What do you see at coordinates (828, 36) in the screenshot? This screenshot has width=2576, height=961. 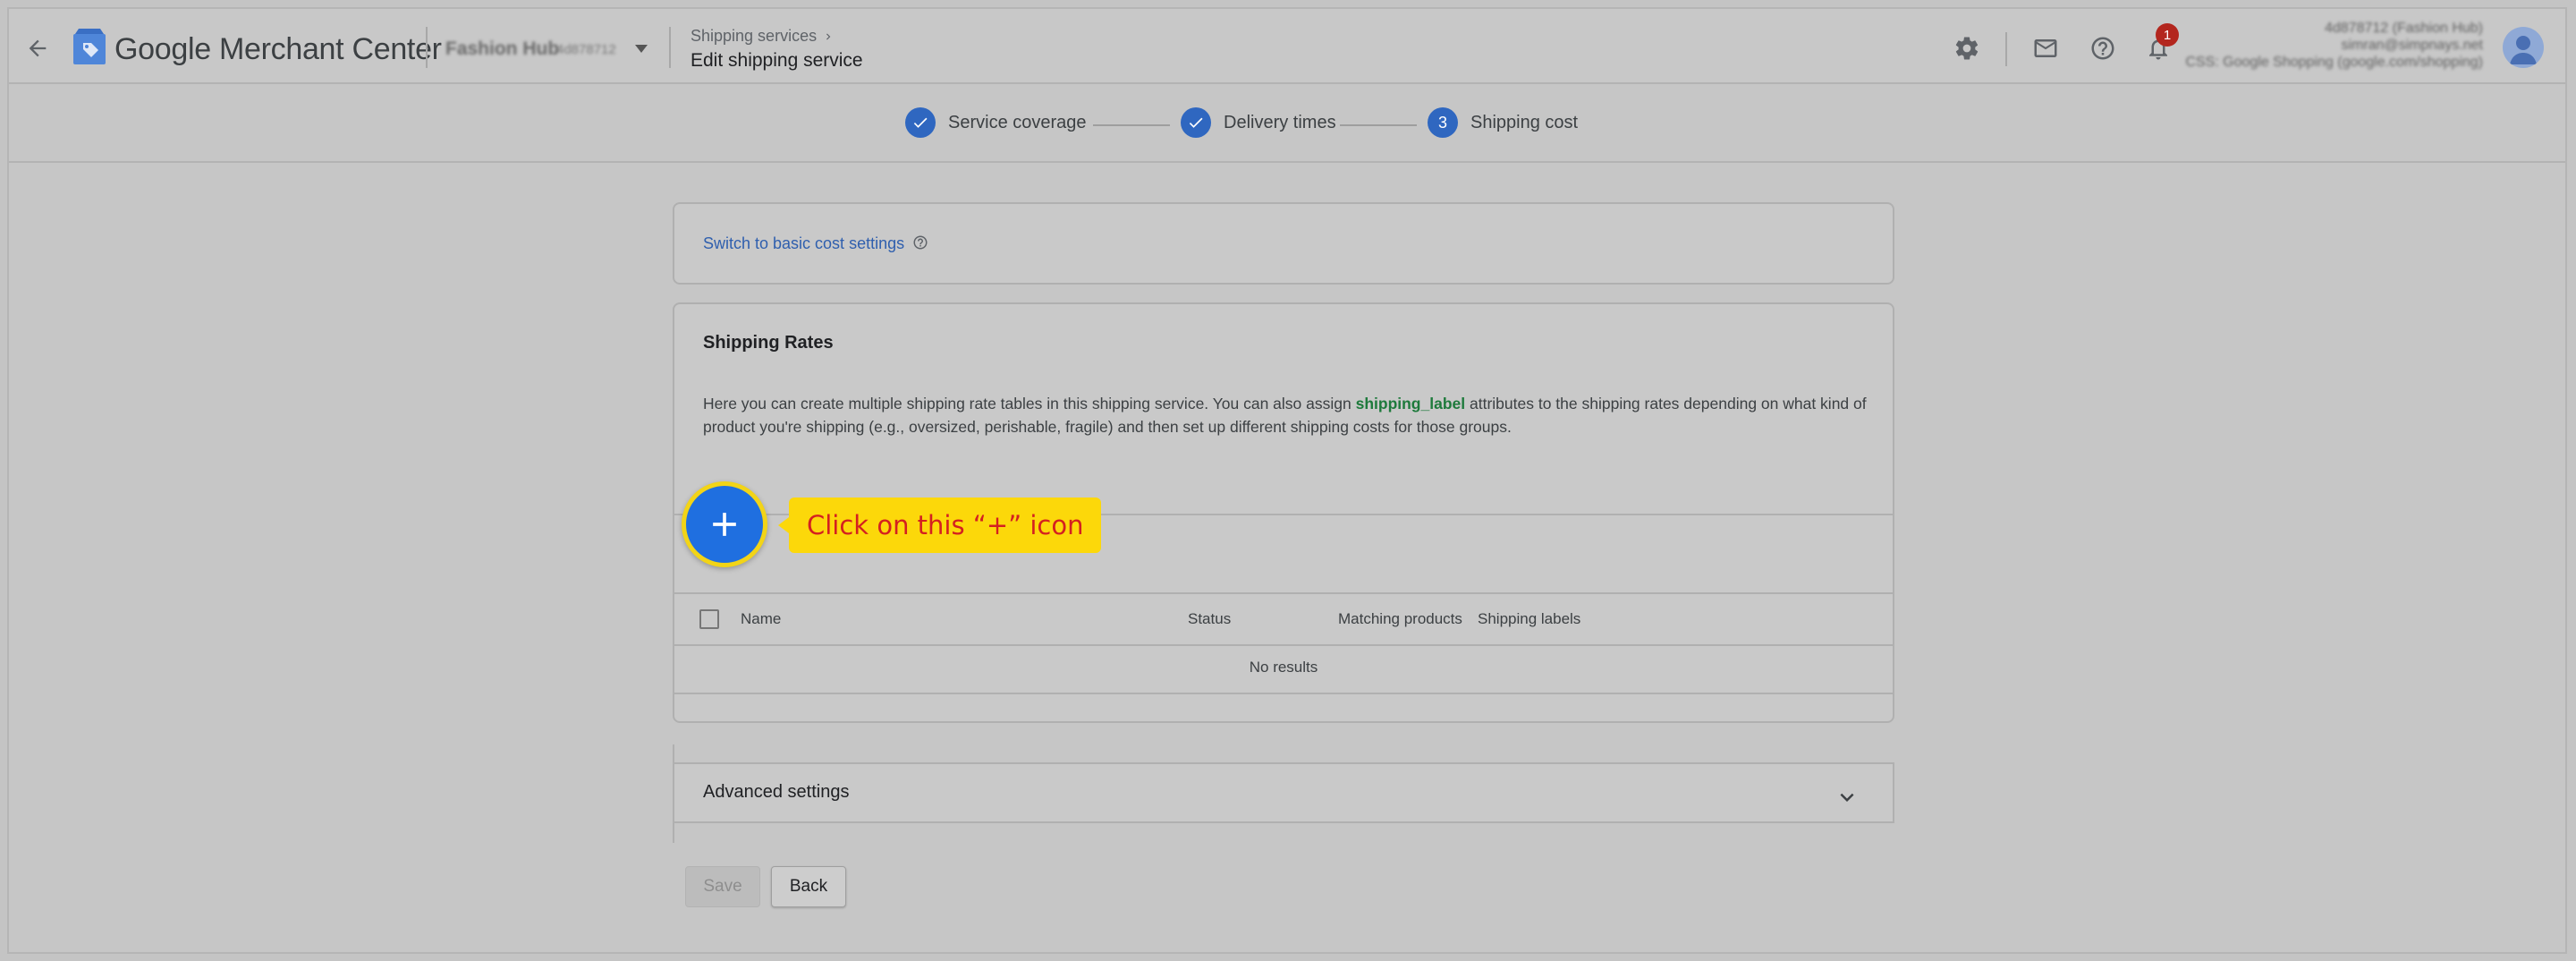 I see `chevron-right-icon` at bounding box center [828, 36].